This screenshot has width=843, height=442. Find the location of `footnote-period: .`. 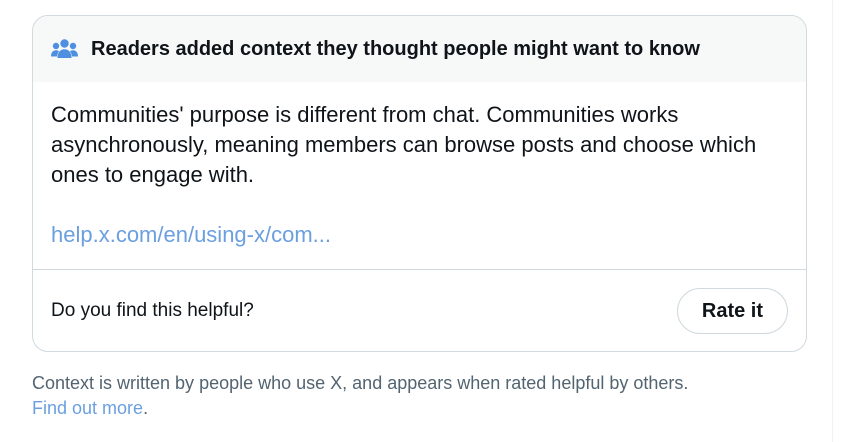

footnote-period: . is located at coordinates (146, 408).